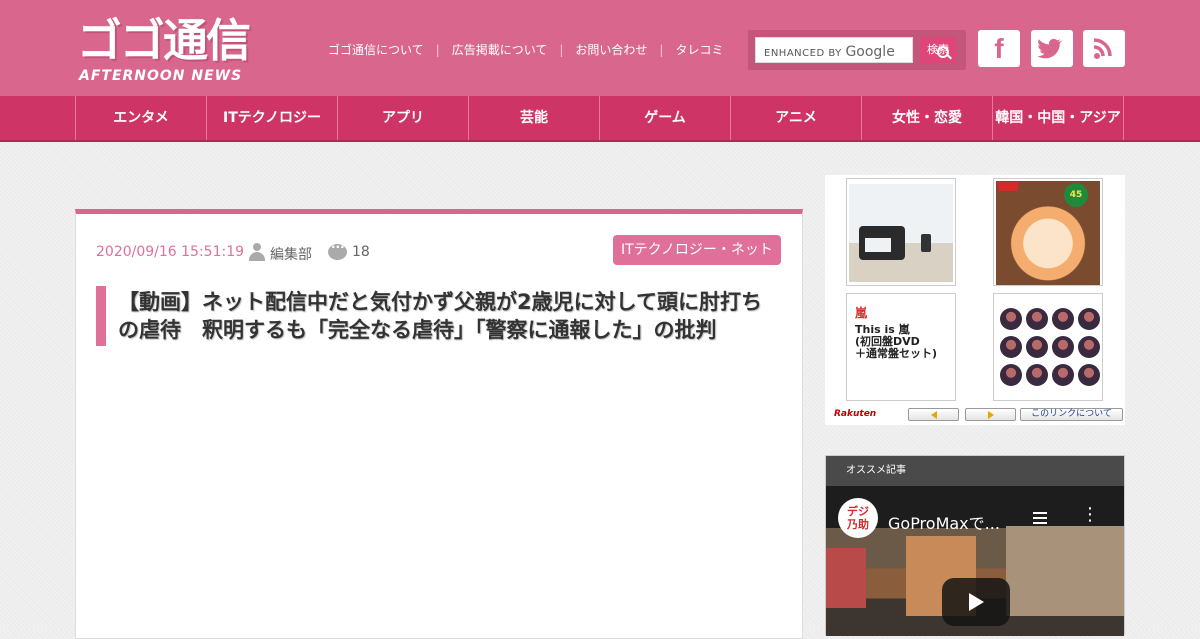  I want to click on arashi-name: 嵐, so click(861, 313).